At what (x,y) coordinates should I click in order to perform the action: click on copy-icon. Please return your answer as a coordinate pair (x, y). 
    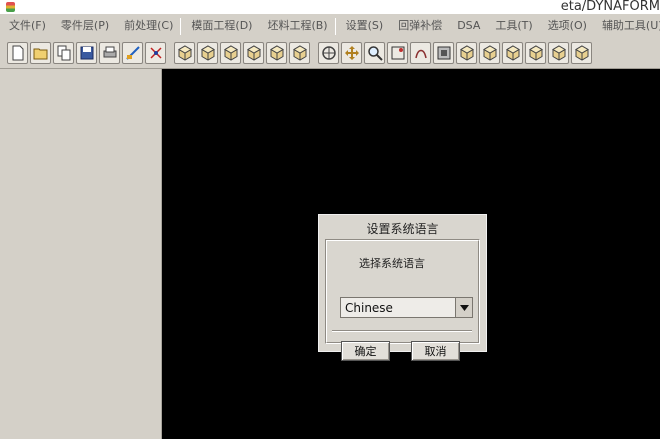
    Looking at the image, I should click on (64, 53).